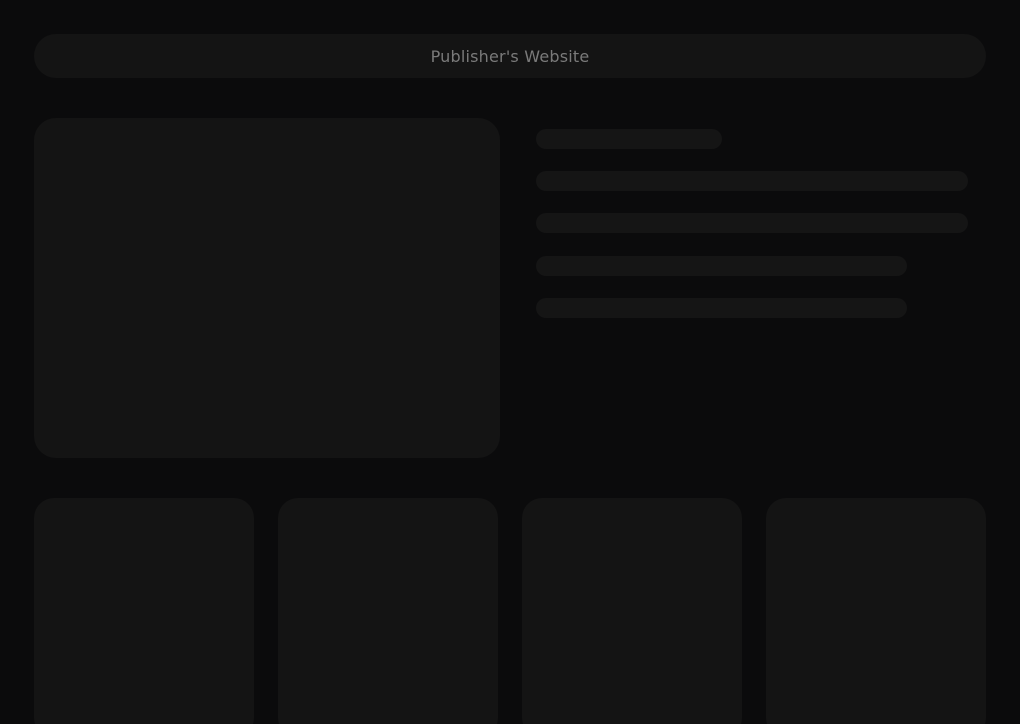 The height and width of the screenshot is (724, 1020). I want to click on headline-skeleton, so click(629, 139).